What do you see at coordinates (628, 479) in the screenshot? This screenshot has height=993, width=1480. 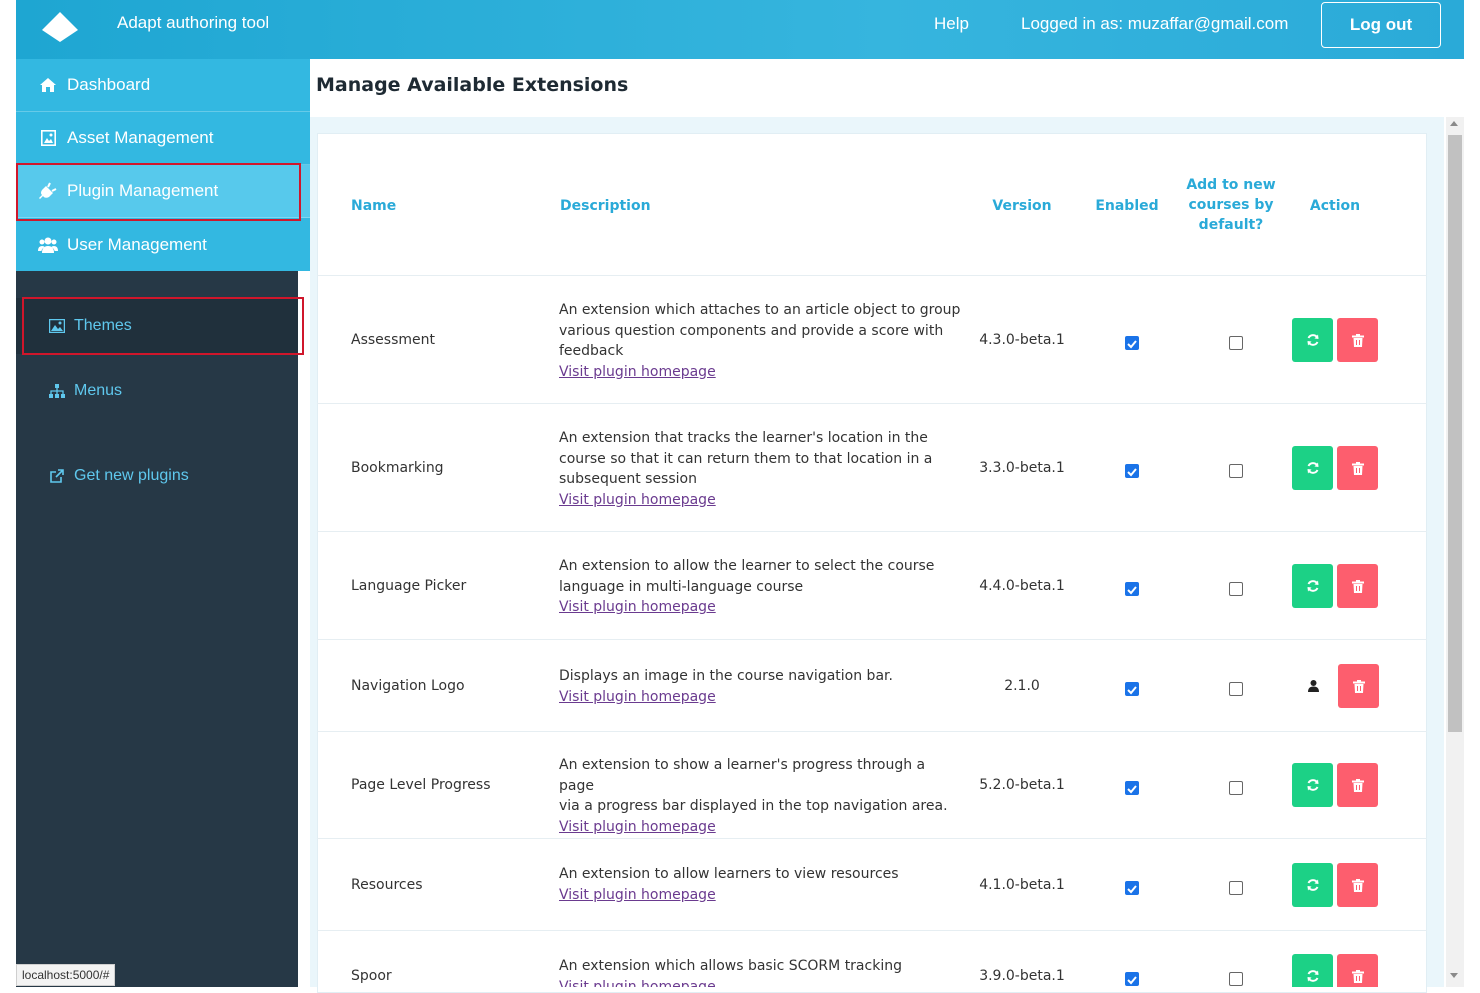 I see `description-line: subsequent session` at bounding box center [628, 479].